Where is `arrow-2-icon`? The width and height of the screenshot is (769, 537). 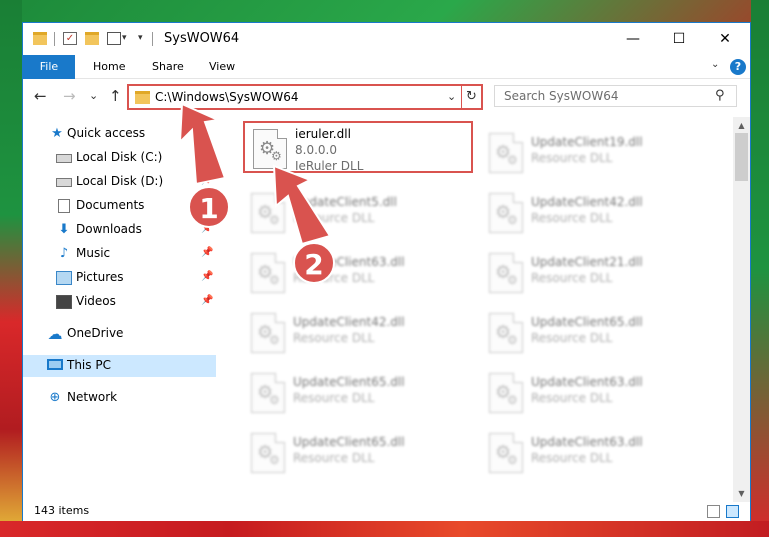 arrow-2-icon is located at coordinates (302, 205).